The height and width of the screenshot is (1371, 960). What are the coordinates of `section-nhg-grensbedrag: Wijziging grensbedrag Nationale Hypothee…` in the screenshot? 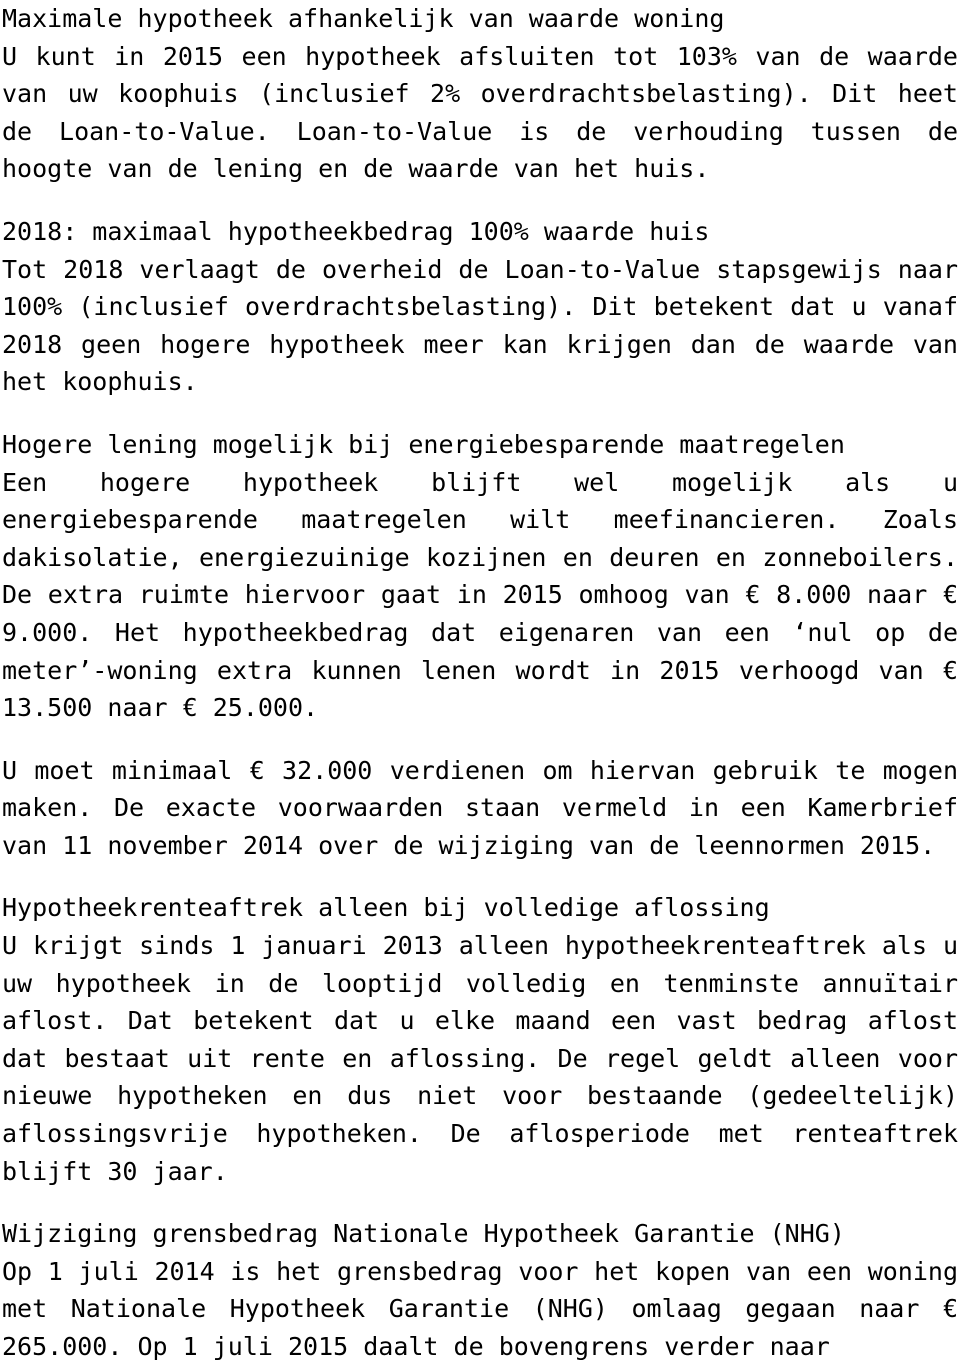 It's located at (480, 1290).